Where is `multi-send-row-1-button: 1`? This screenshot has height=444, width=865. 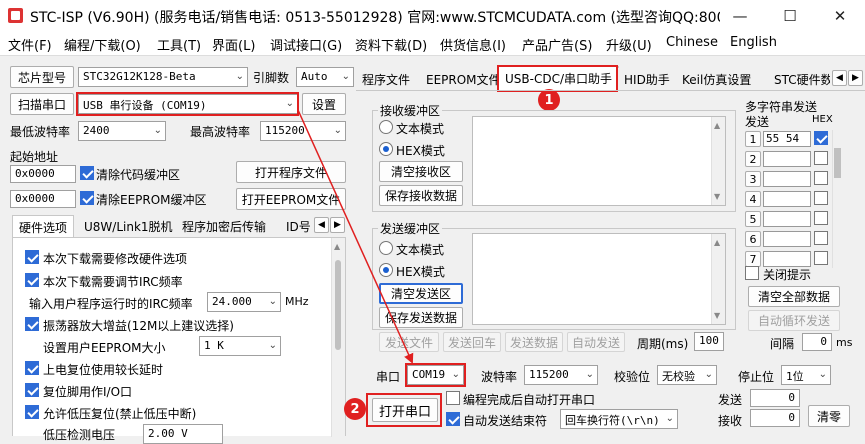
multi-send-row-1-button: 1 is located at coordinates (753, 139).